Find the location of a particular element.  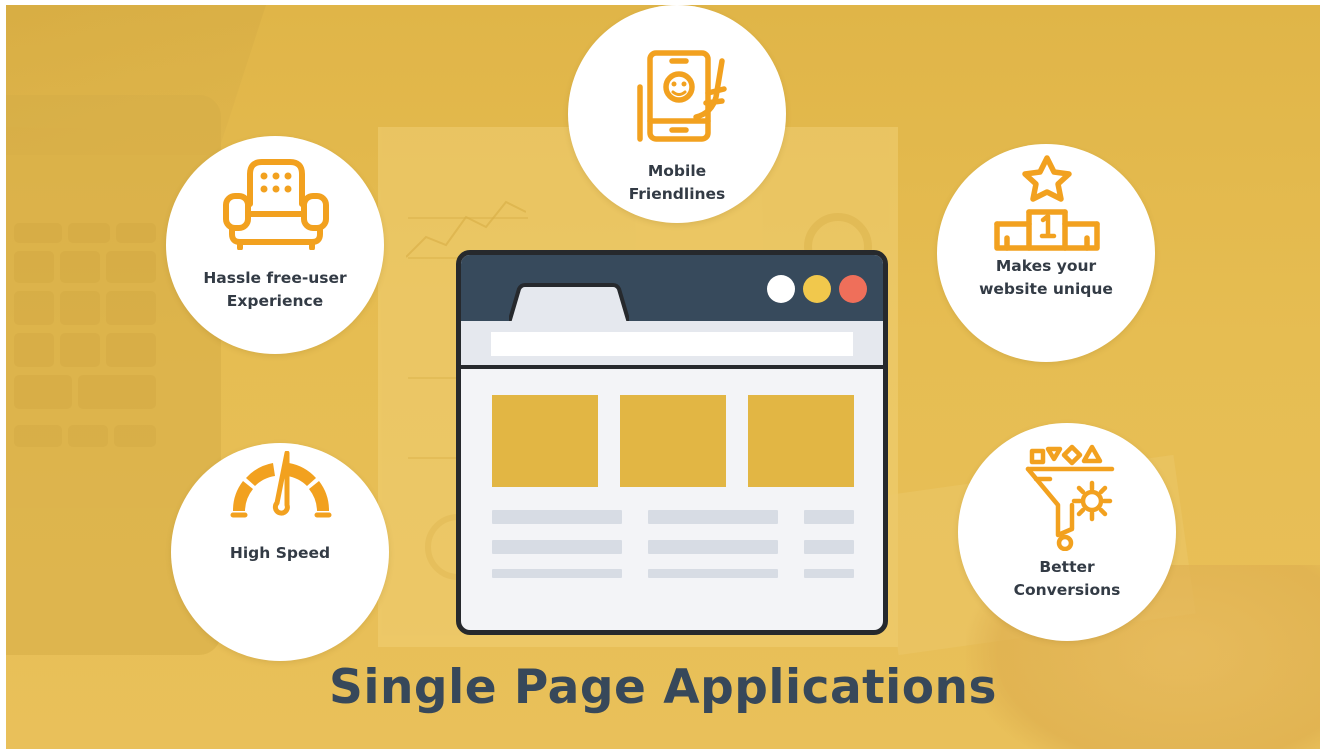

feature-label-conversions: Better Conversions is located at coordinates (1067, 578).